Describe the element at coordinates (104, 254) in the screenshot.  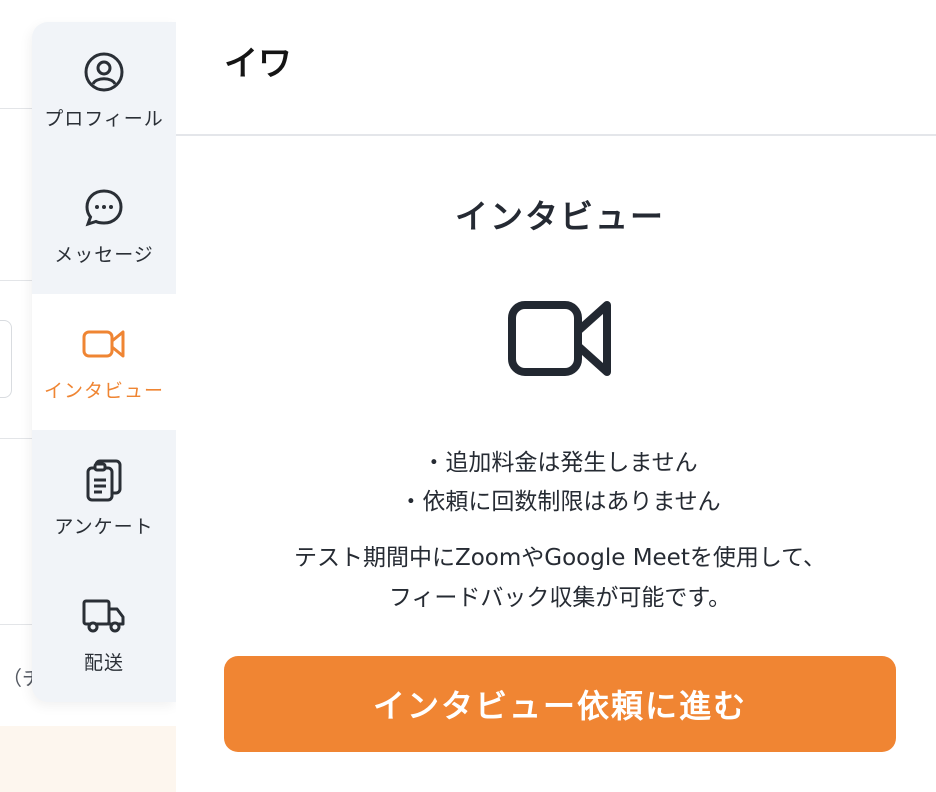
I see `sidebar-item-label: メッセージ` at that location.